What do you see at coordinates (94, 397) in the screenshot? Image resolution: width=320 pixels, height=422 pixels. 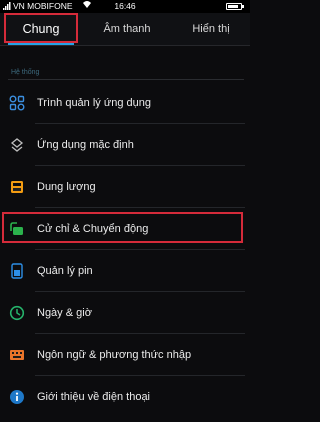 I see `item-label: Giới thiệu về điện thoại` at bounding box center [94, 397].